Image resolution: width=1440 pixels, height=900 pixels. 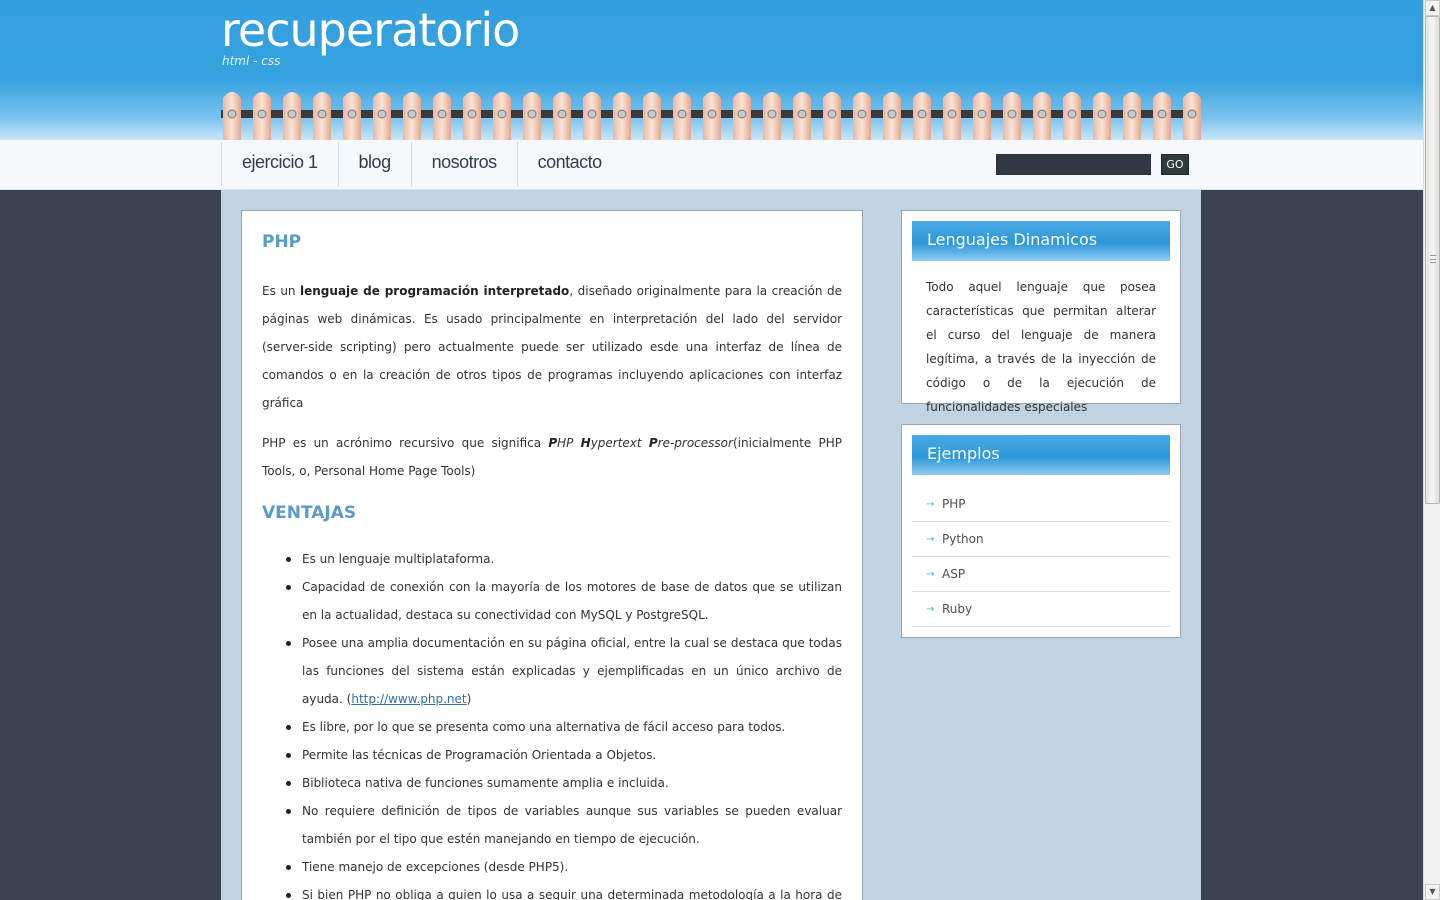 I want to click on advantages-heading: VENTAJAS, so click(x=309, y=513).